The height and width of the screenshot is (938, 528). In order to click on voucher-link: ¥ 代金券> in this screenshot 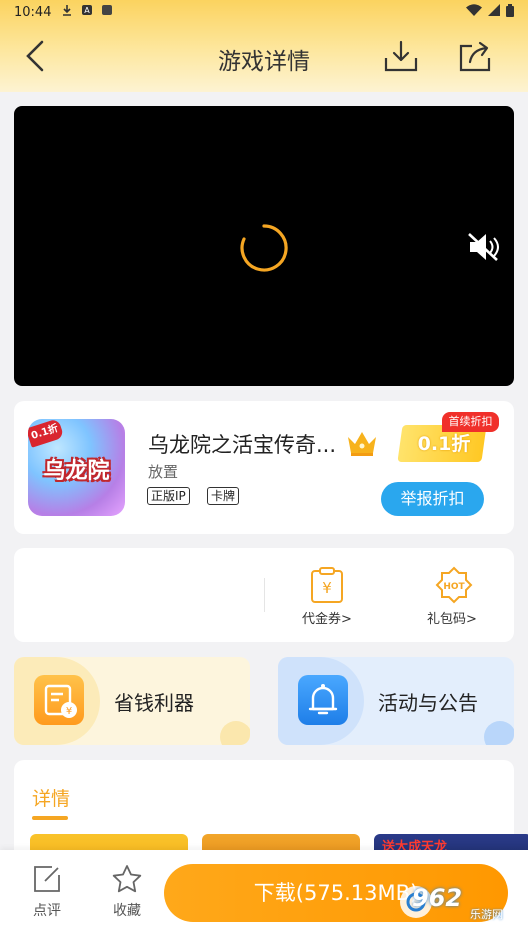, I will do `click(327, 596)`.